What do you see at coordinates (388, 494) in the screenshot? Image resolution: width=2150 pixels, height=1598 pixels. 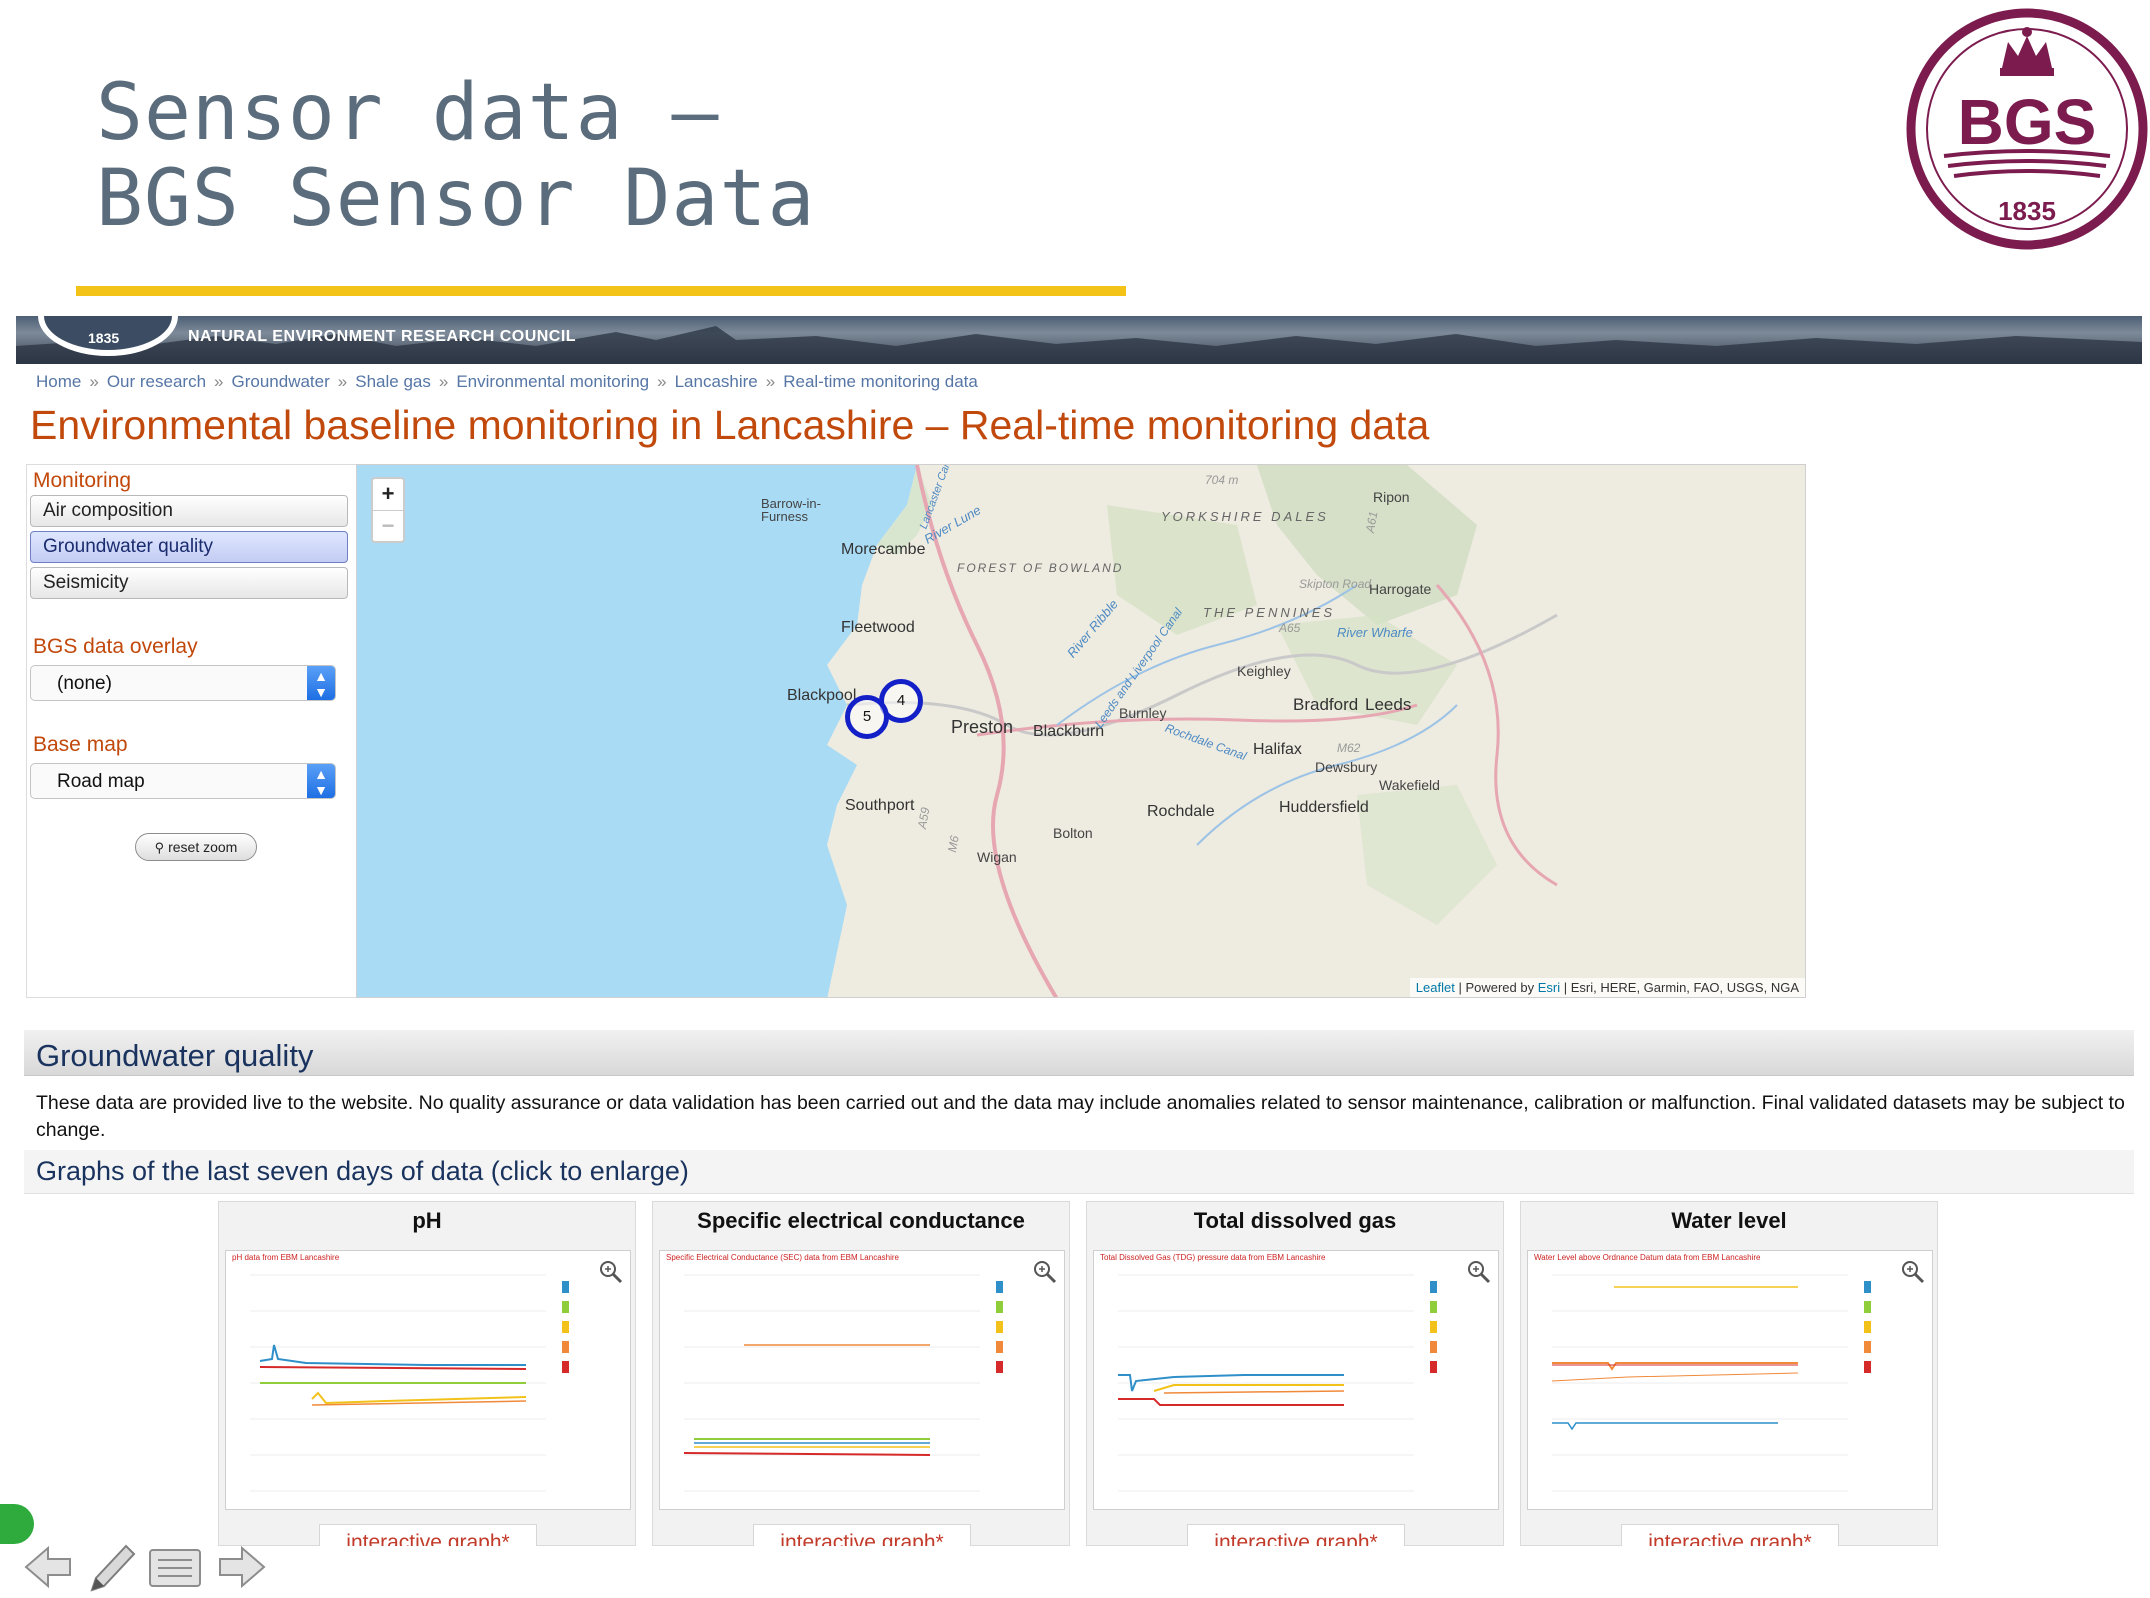 I see `zoom-in-button: +` at bounding box center [388, 494].